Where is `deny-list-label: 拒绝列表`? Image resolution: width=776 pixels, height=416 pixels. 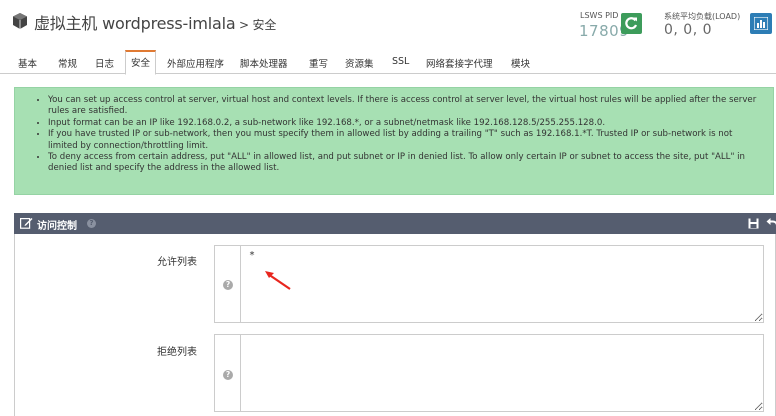
deny-list-label: 拒绝列表 is located at coordinates (177, 352).